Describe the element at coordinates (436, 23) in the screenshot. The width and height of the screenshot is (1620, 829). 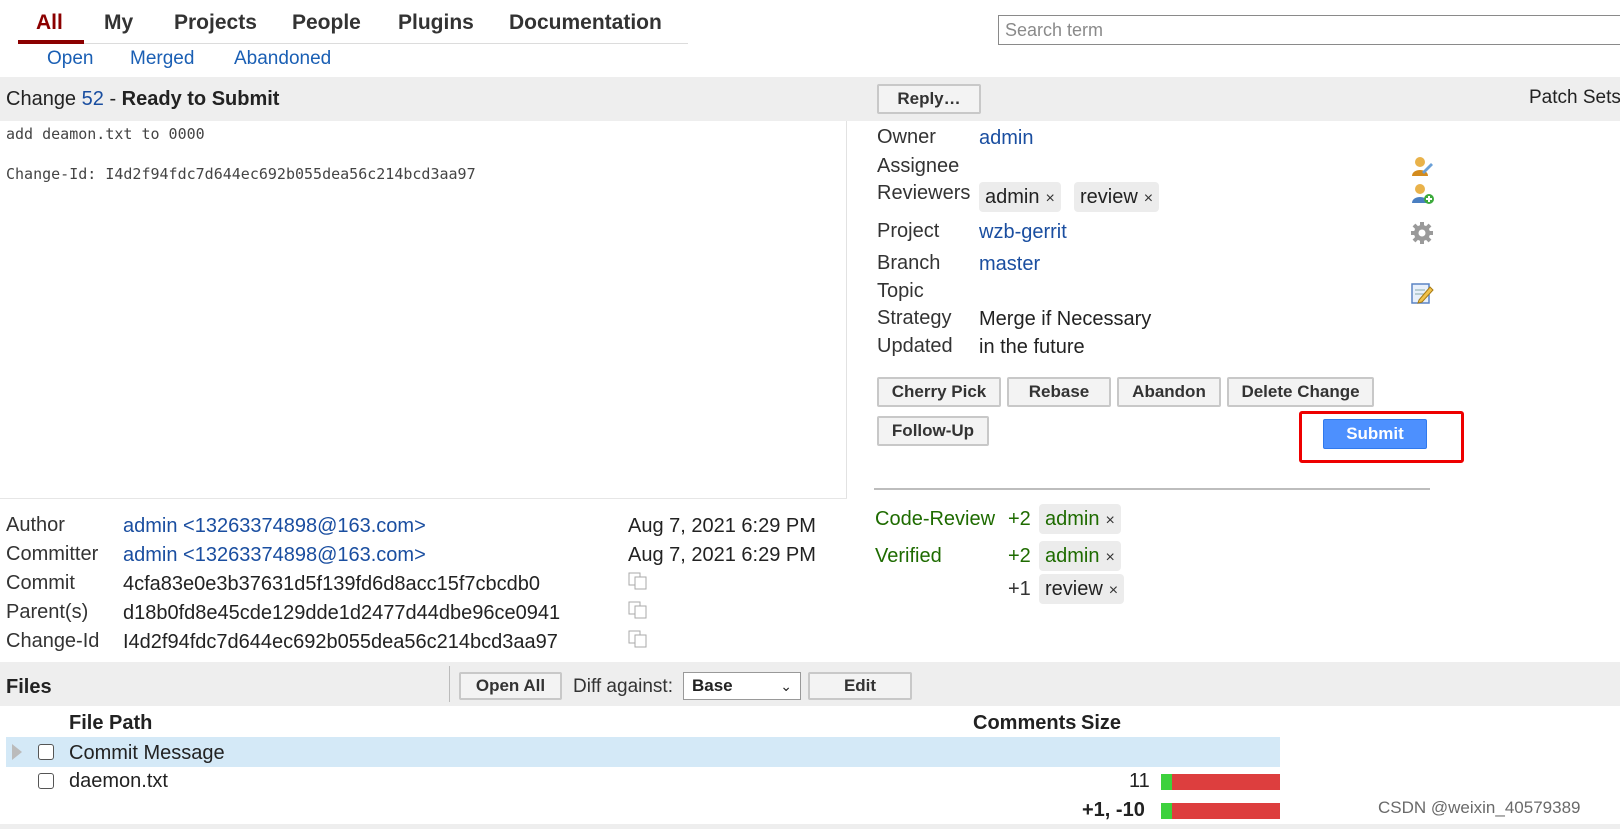
I see `tab-plugins: Plugins` at that location.